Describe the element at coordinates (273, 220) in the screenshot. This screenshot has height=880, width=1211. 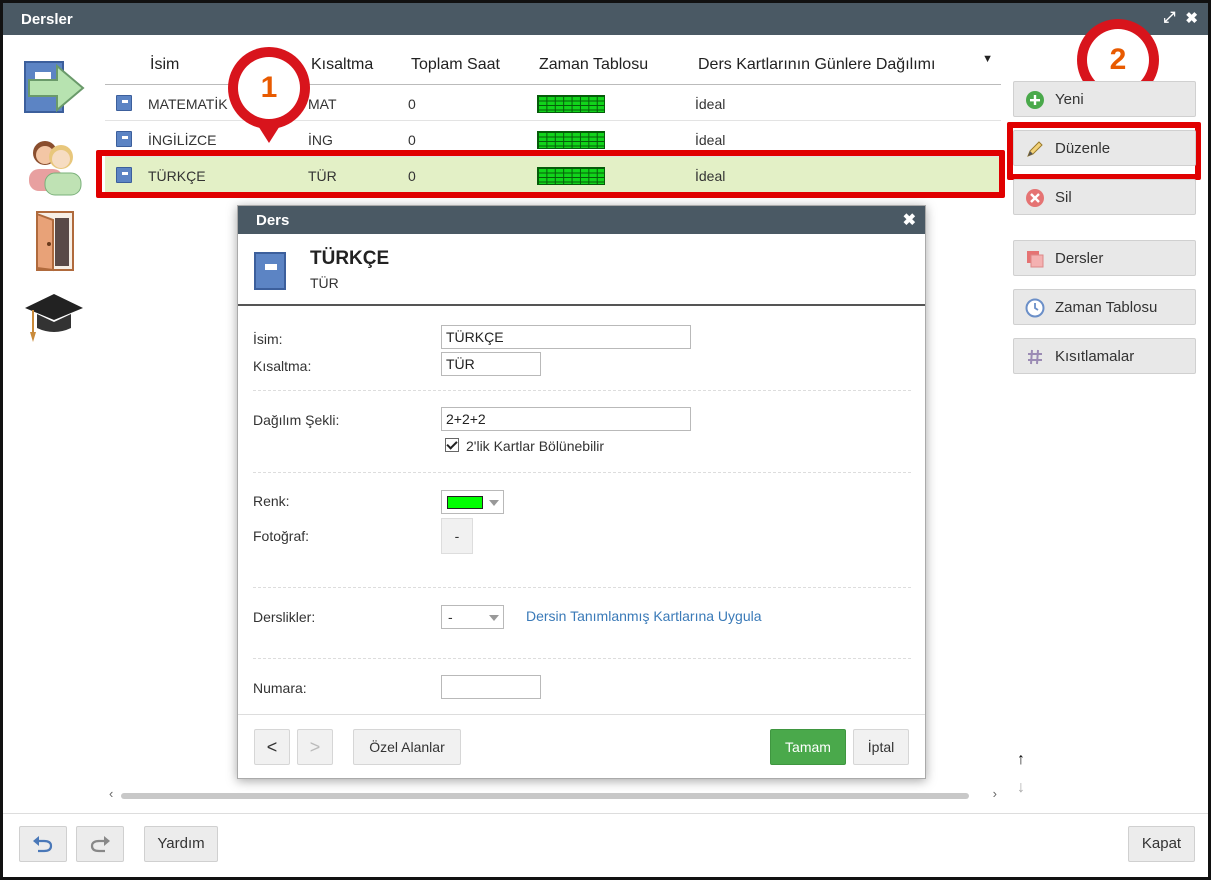
I see `dialog-title: Ders` at that location.